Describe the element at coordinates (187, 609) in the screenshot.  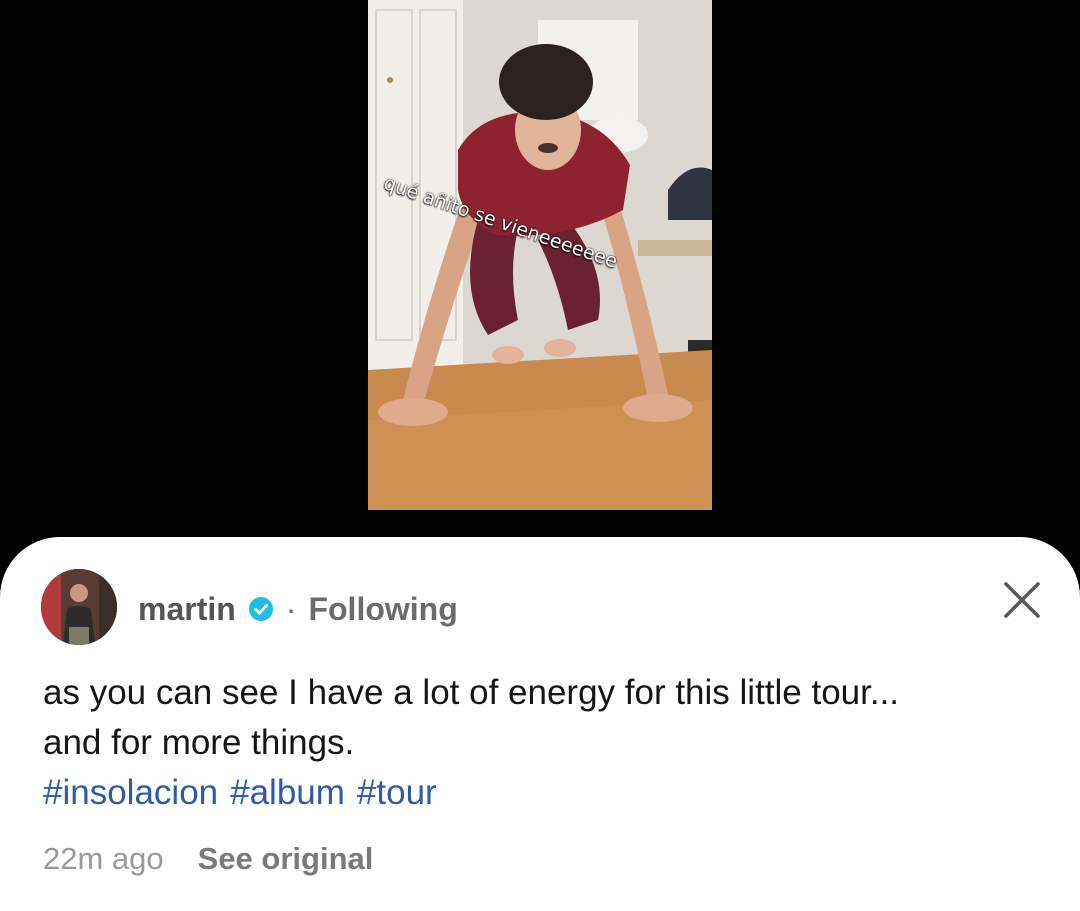
I see `author-name: martin` at that location.